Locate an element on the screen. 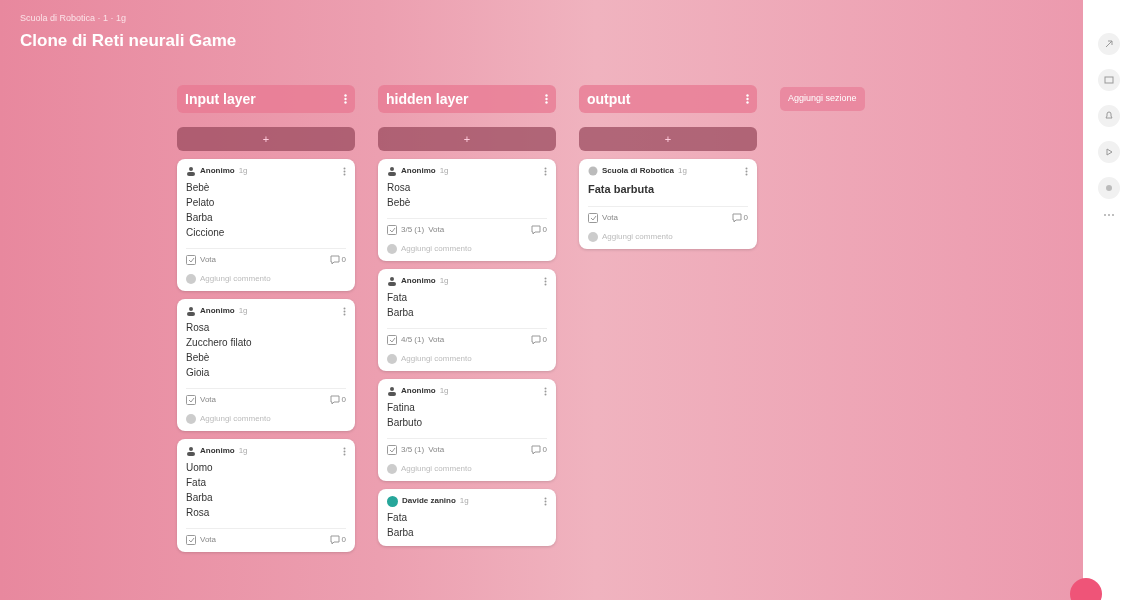 The width and height of the screenshot is (1134, 600). post-author: Scuola di Robotica is located at coordinates (638, 171).